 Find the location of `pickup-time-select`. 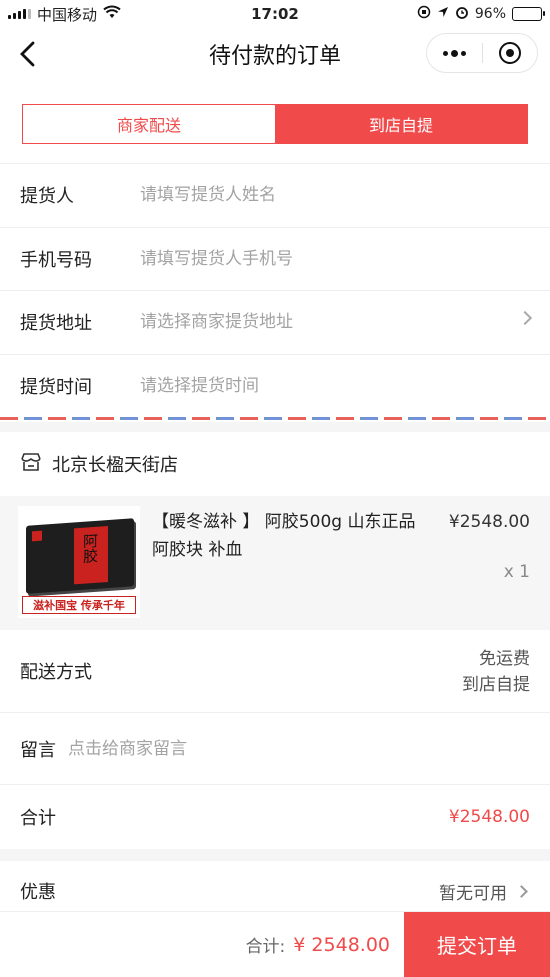

pickup-time-select is located at coordinates (345, 386).